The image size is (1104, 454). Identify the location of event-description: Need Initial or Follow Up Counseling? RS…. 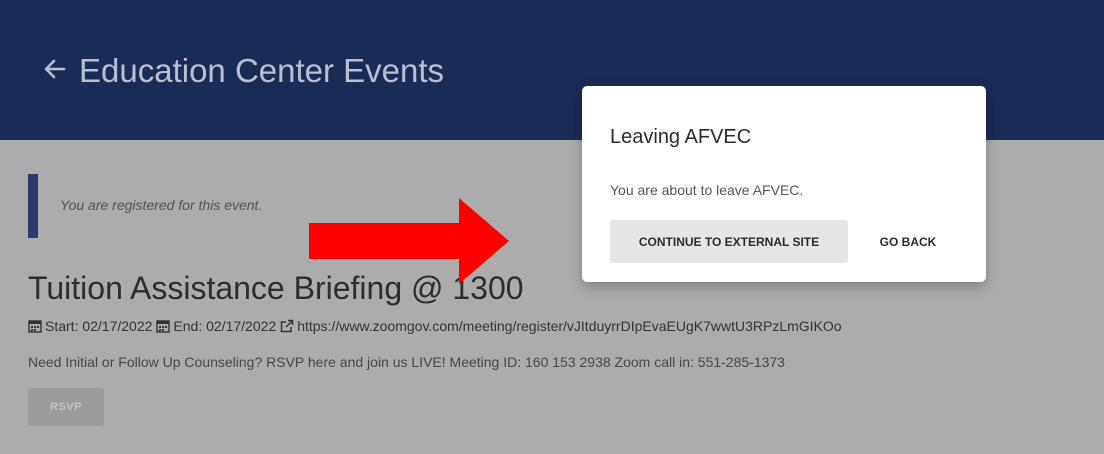
(406, 362).